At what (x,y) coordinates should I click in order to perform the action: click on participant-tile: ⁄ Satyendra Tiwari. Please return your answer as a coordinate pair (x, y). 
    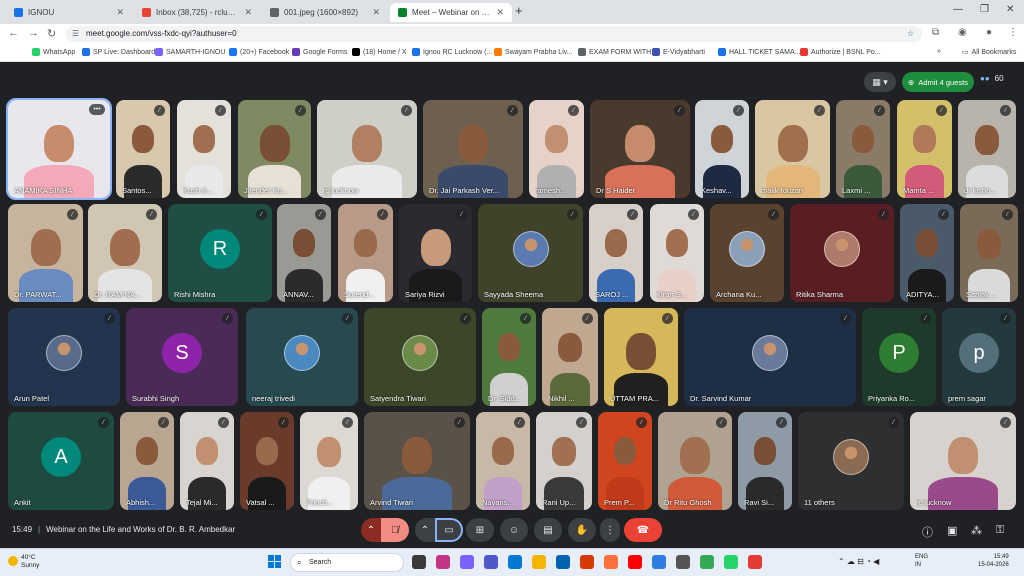
    Looking at the image, I should click on (420, 357).